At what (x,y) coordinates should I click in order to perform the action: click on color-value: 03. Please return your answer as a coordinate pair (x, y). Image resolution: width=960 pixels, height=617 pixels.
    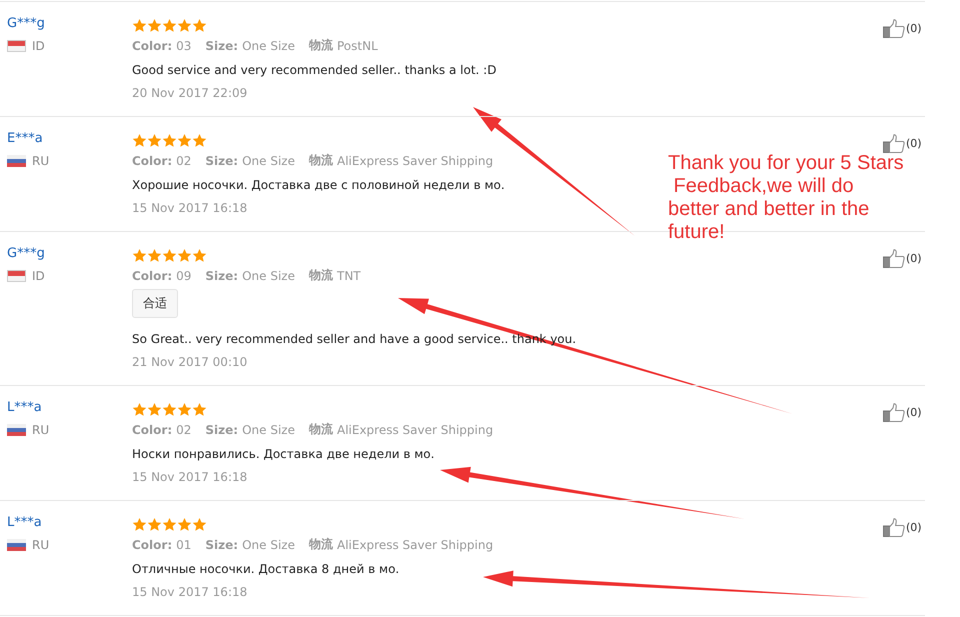
    Looking at the image, I should click on (184, 45).